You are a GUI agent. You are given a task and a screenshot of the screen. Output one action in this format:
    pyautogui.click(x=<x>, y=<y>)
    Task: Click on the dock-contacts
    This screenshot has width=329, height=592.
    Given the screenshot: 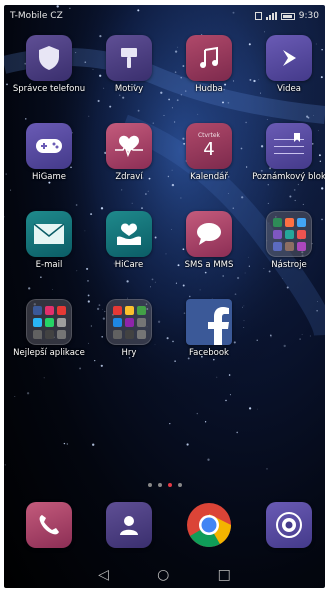 What is the action you would take?
    pyautogui.click(x=129, y=525)
    